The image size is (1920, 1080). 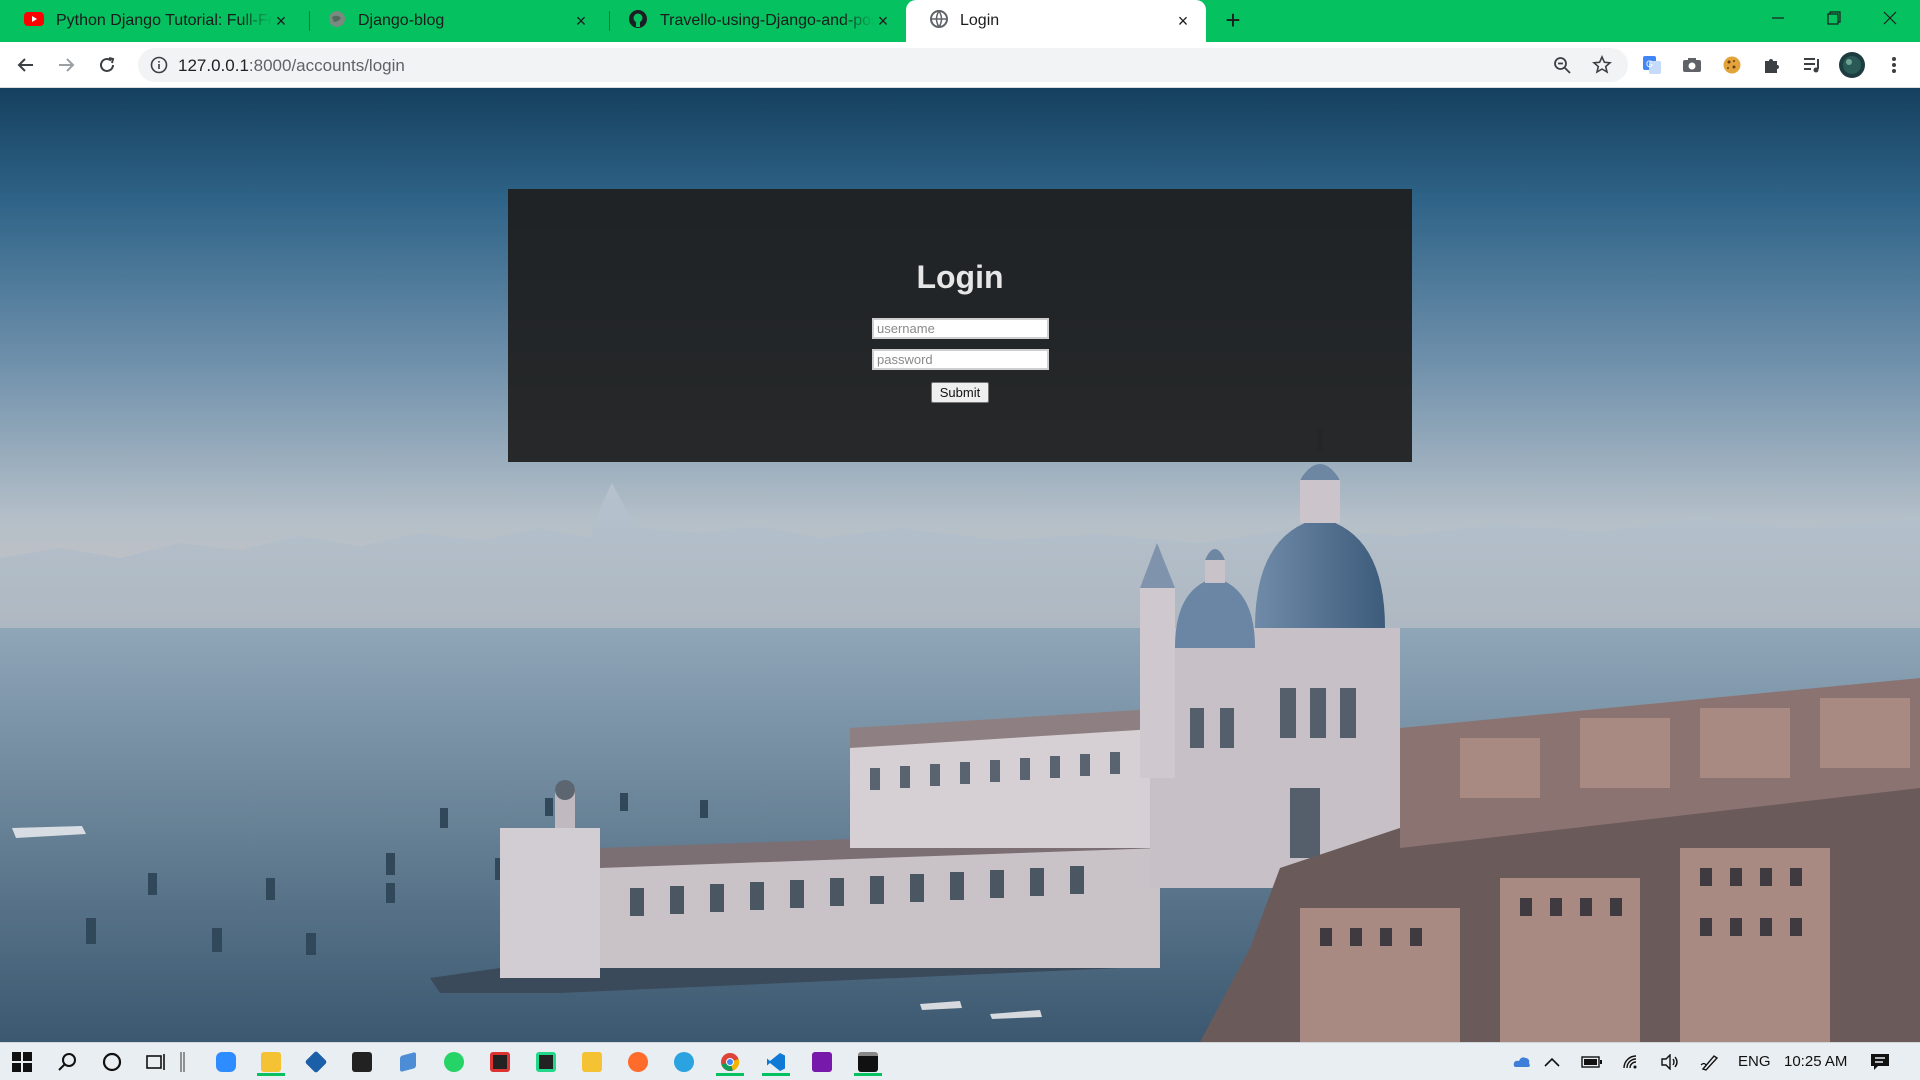 What do you see at coordinates (156, 1062) in the screenshot?
I see `task-view-icon` at bounding box center [156, 1062].